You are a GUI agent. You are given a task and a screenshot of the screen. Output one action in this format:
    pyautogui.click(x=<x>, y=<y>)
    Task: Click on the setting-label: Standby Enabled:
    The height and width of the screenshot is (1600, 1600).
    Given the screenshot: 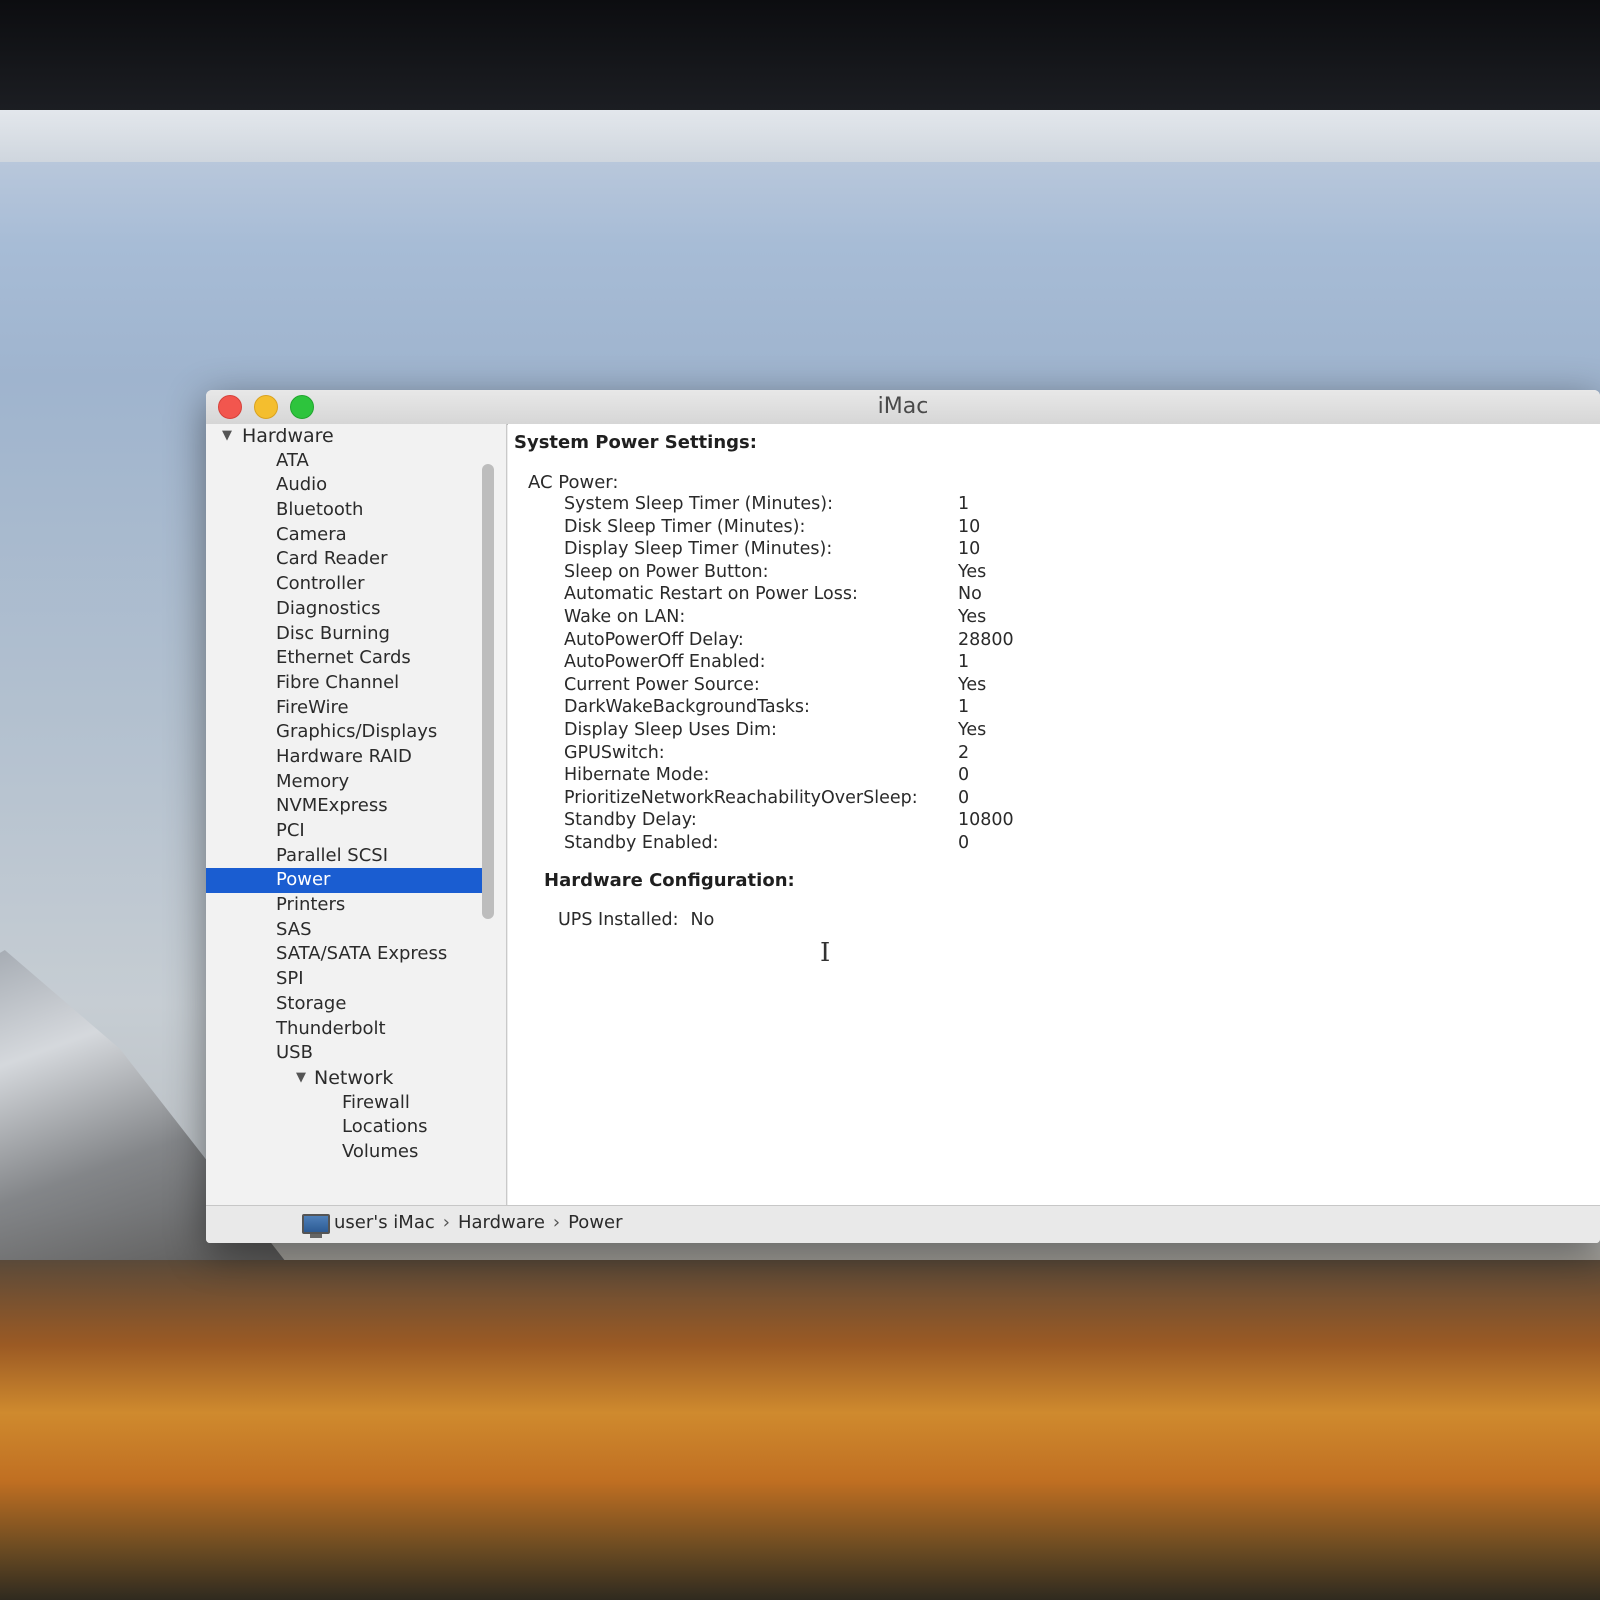 What is the action you would take?
    pyautogui.click(x=641, y=842)
    